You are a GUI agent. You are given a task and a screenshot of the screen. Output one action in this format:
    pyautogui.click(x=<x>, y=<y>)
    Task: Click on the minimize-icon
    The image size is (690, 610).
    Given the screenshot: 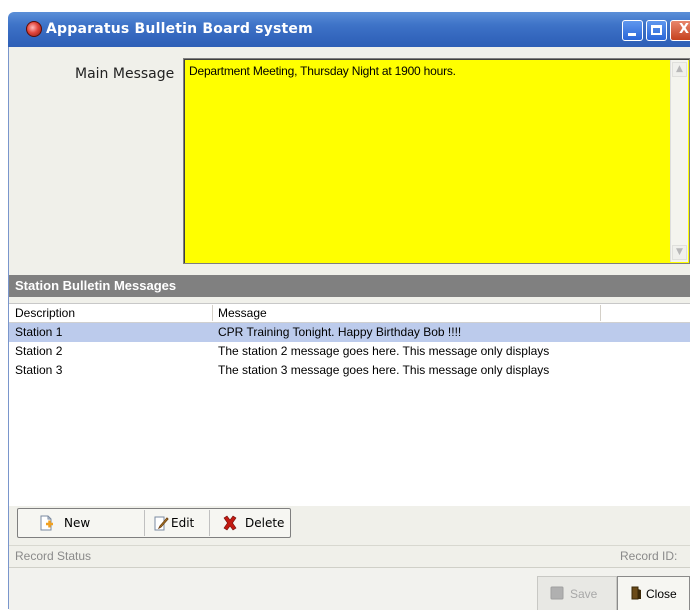 What is the action you would take?
    pyautogui.click(x=632, y=34)
    